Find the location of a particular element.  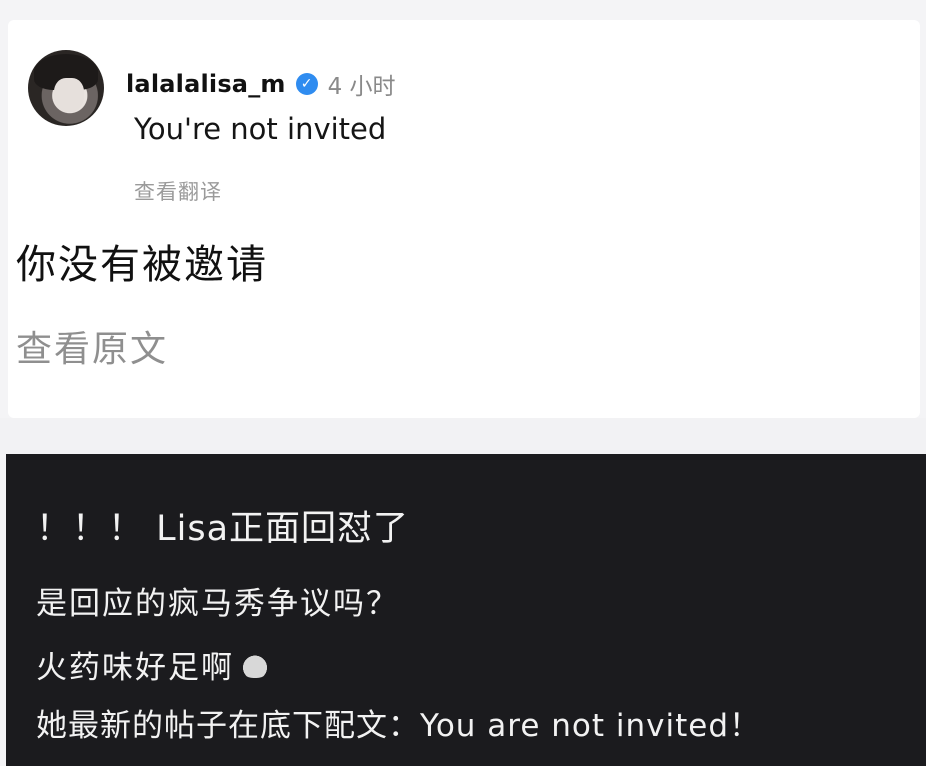

username: lalalalisa_m is located at coordinates (206, 84).